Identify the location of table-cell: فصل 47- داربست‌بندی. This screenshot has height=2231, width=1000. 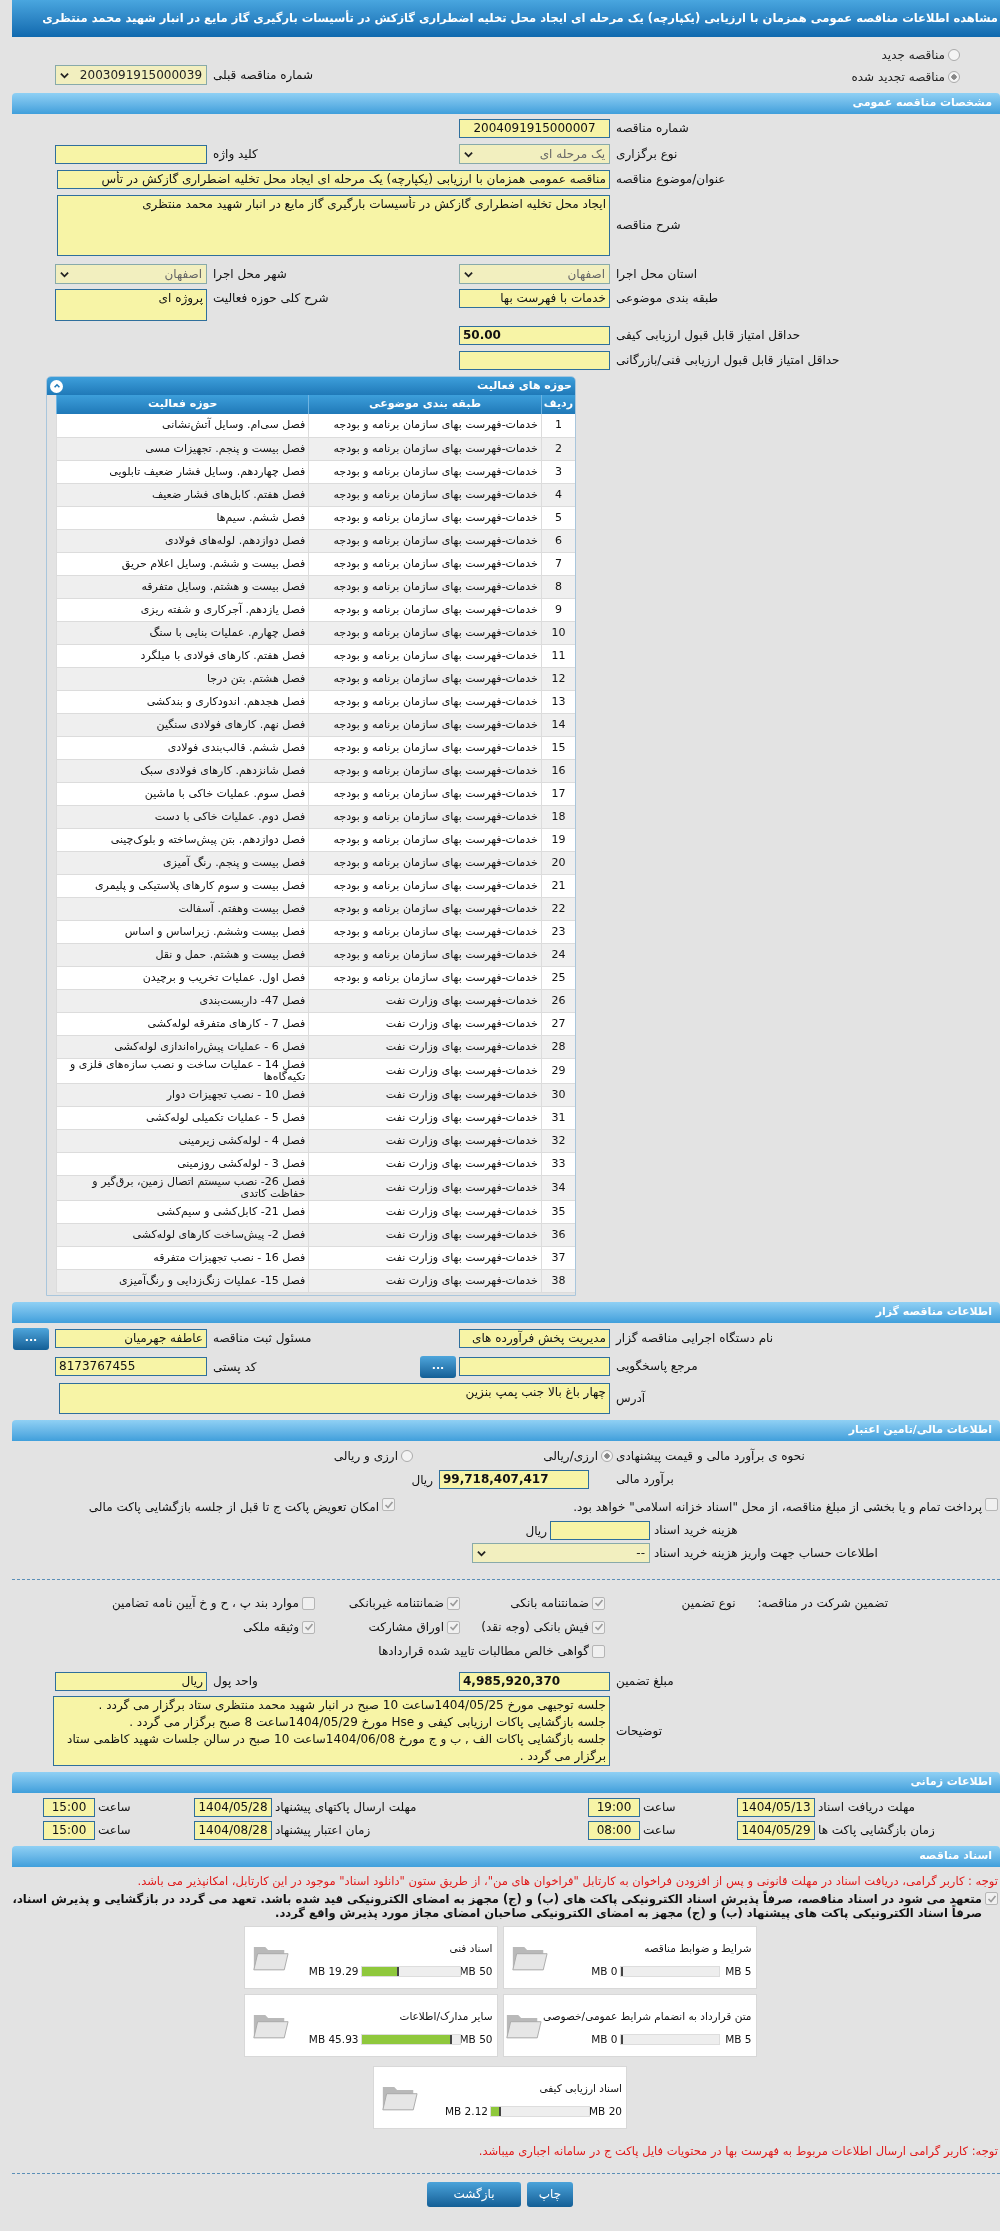
(182, 1000).